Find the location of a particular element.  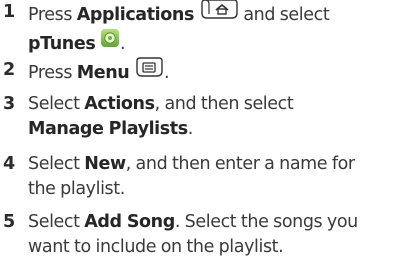

step-line-2: pTunes . is located at coordinates (218, 43).